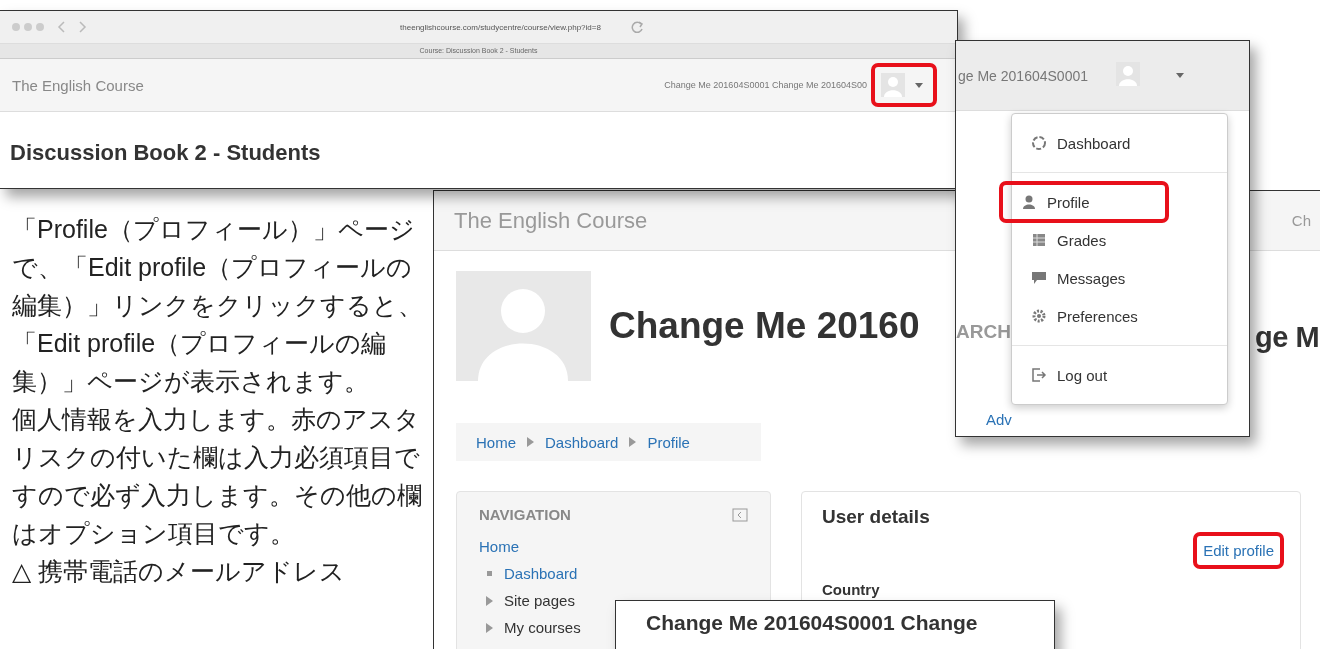 The image size is (1320, 649). I want to click on settings-icon, so click(1039, 316).